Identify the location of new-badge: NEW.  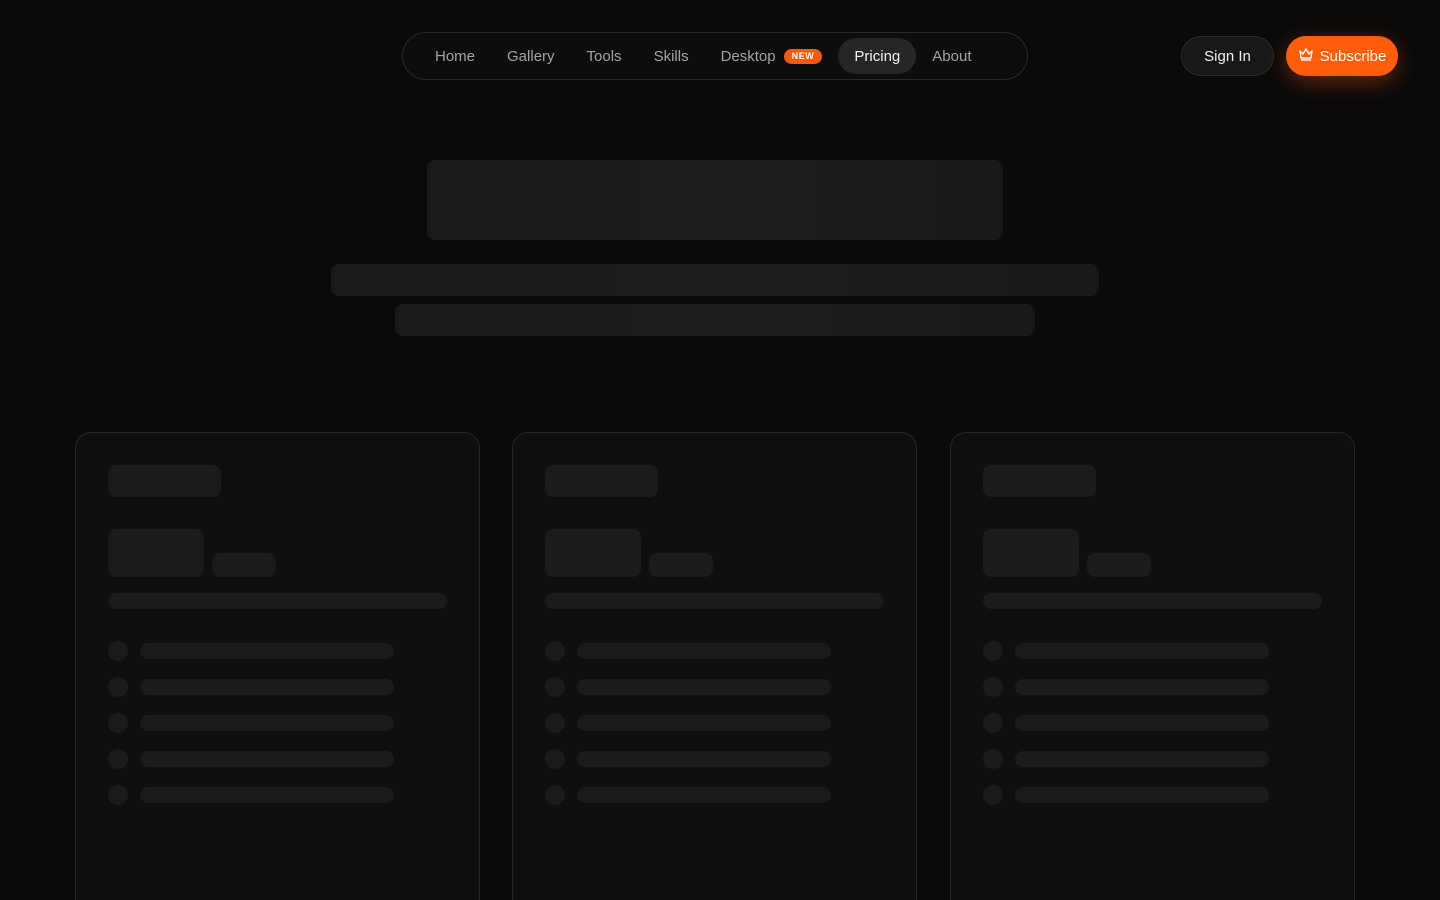
(803, 56).